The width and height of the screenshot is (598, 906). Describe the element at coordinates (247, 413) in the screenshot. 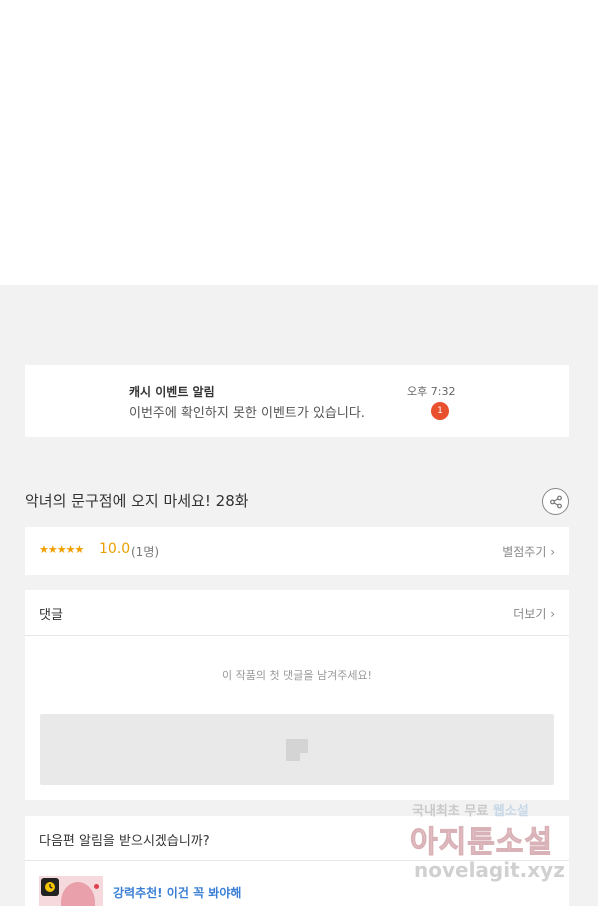

I see `notification-body: 이번주에 확인하지 못한 이벤트가 있습니다.` at that location.